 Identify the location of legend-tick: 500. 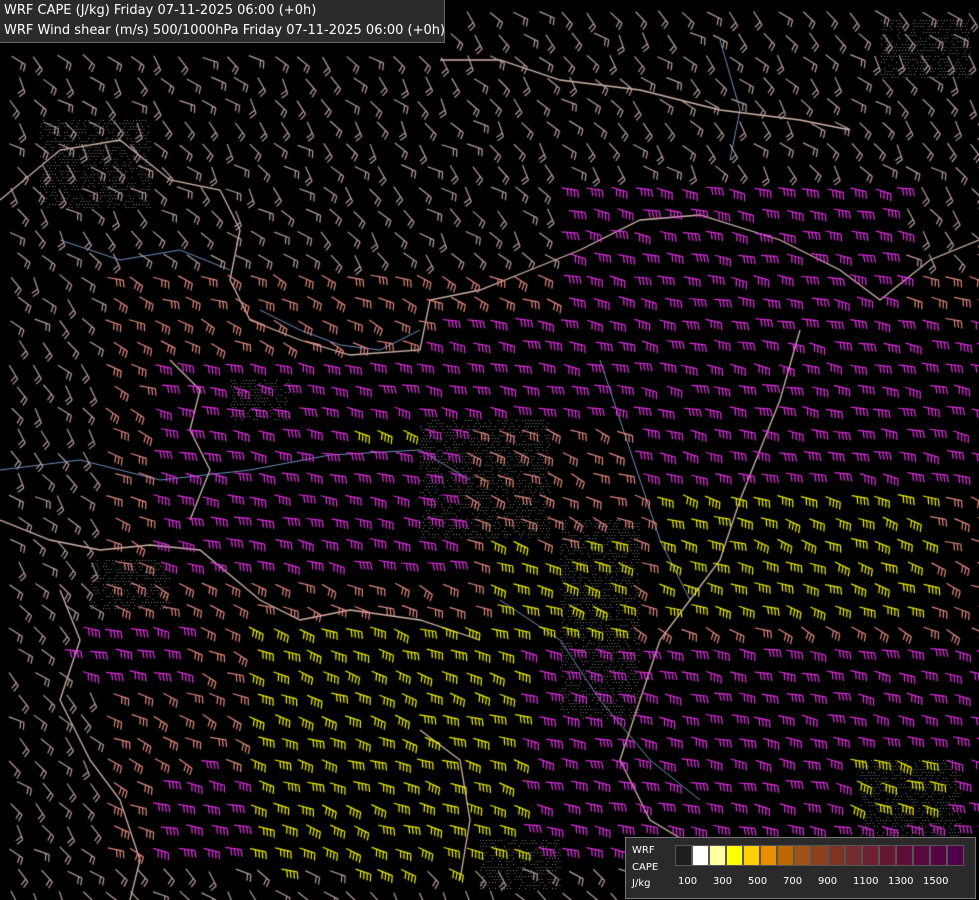
(758, 881).